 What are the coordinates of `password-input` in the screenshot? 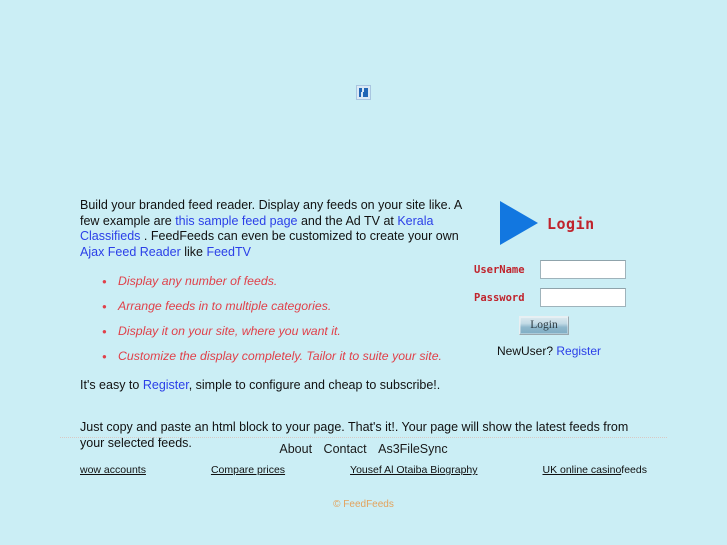 It's located at (583, 297).